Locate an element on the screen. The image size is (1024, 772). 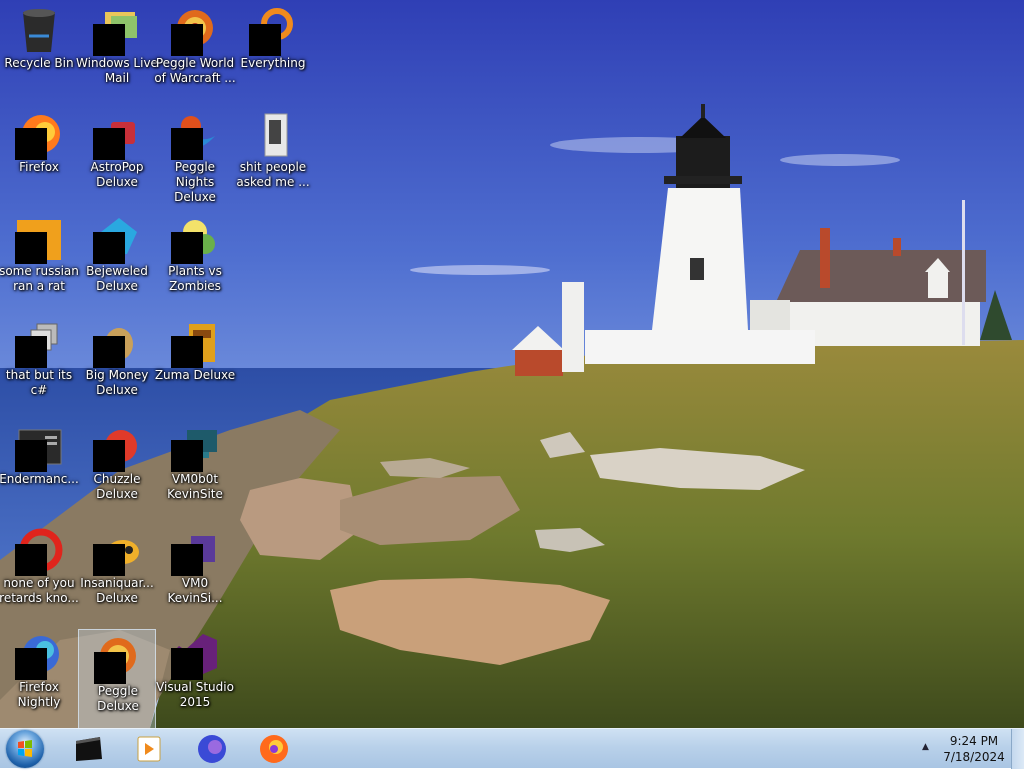
desktop-icon-bejeweled: Bejeweled Deluxe is located at coordinates (117, 260).